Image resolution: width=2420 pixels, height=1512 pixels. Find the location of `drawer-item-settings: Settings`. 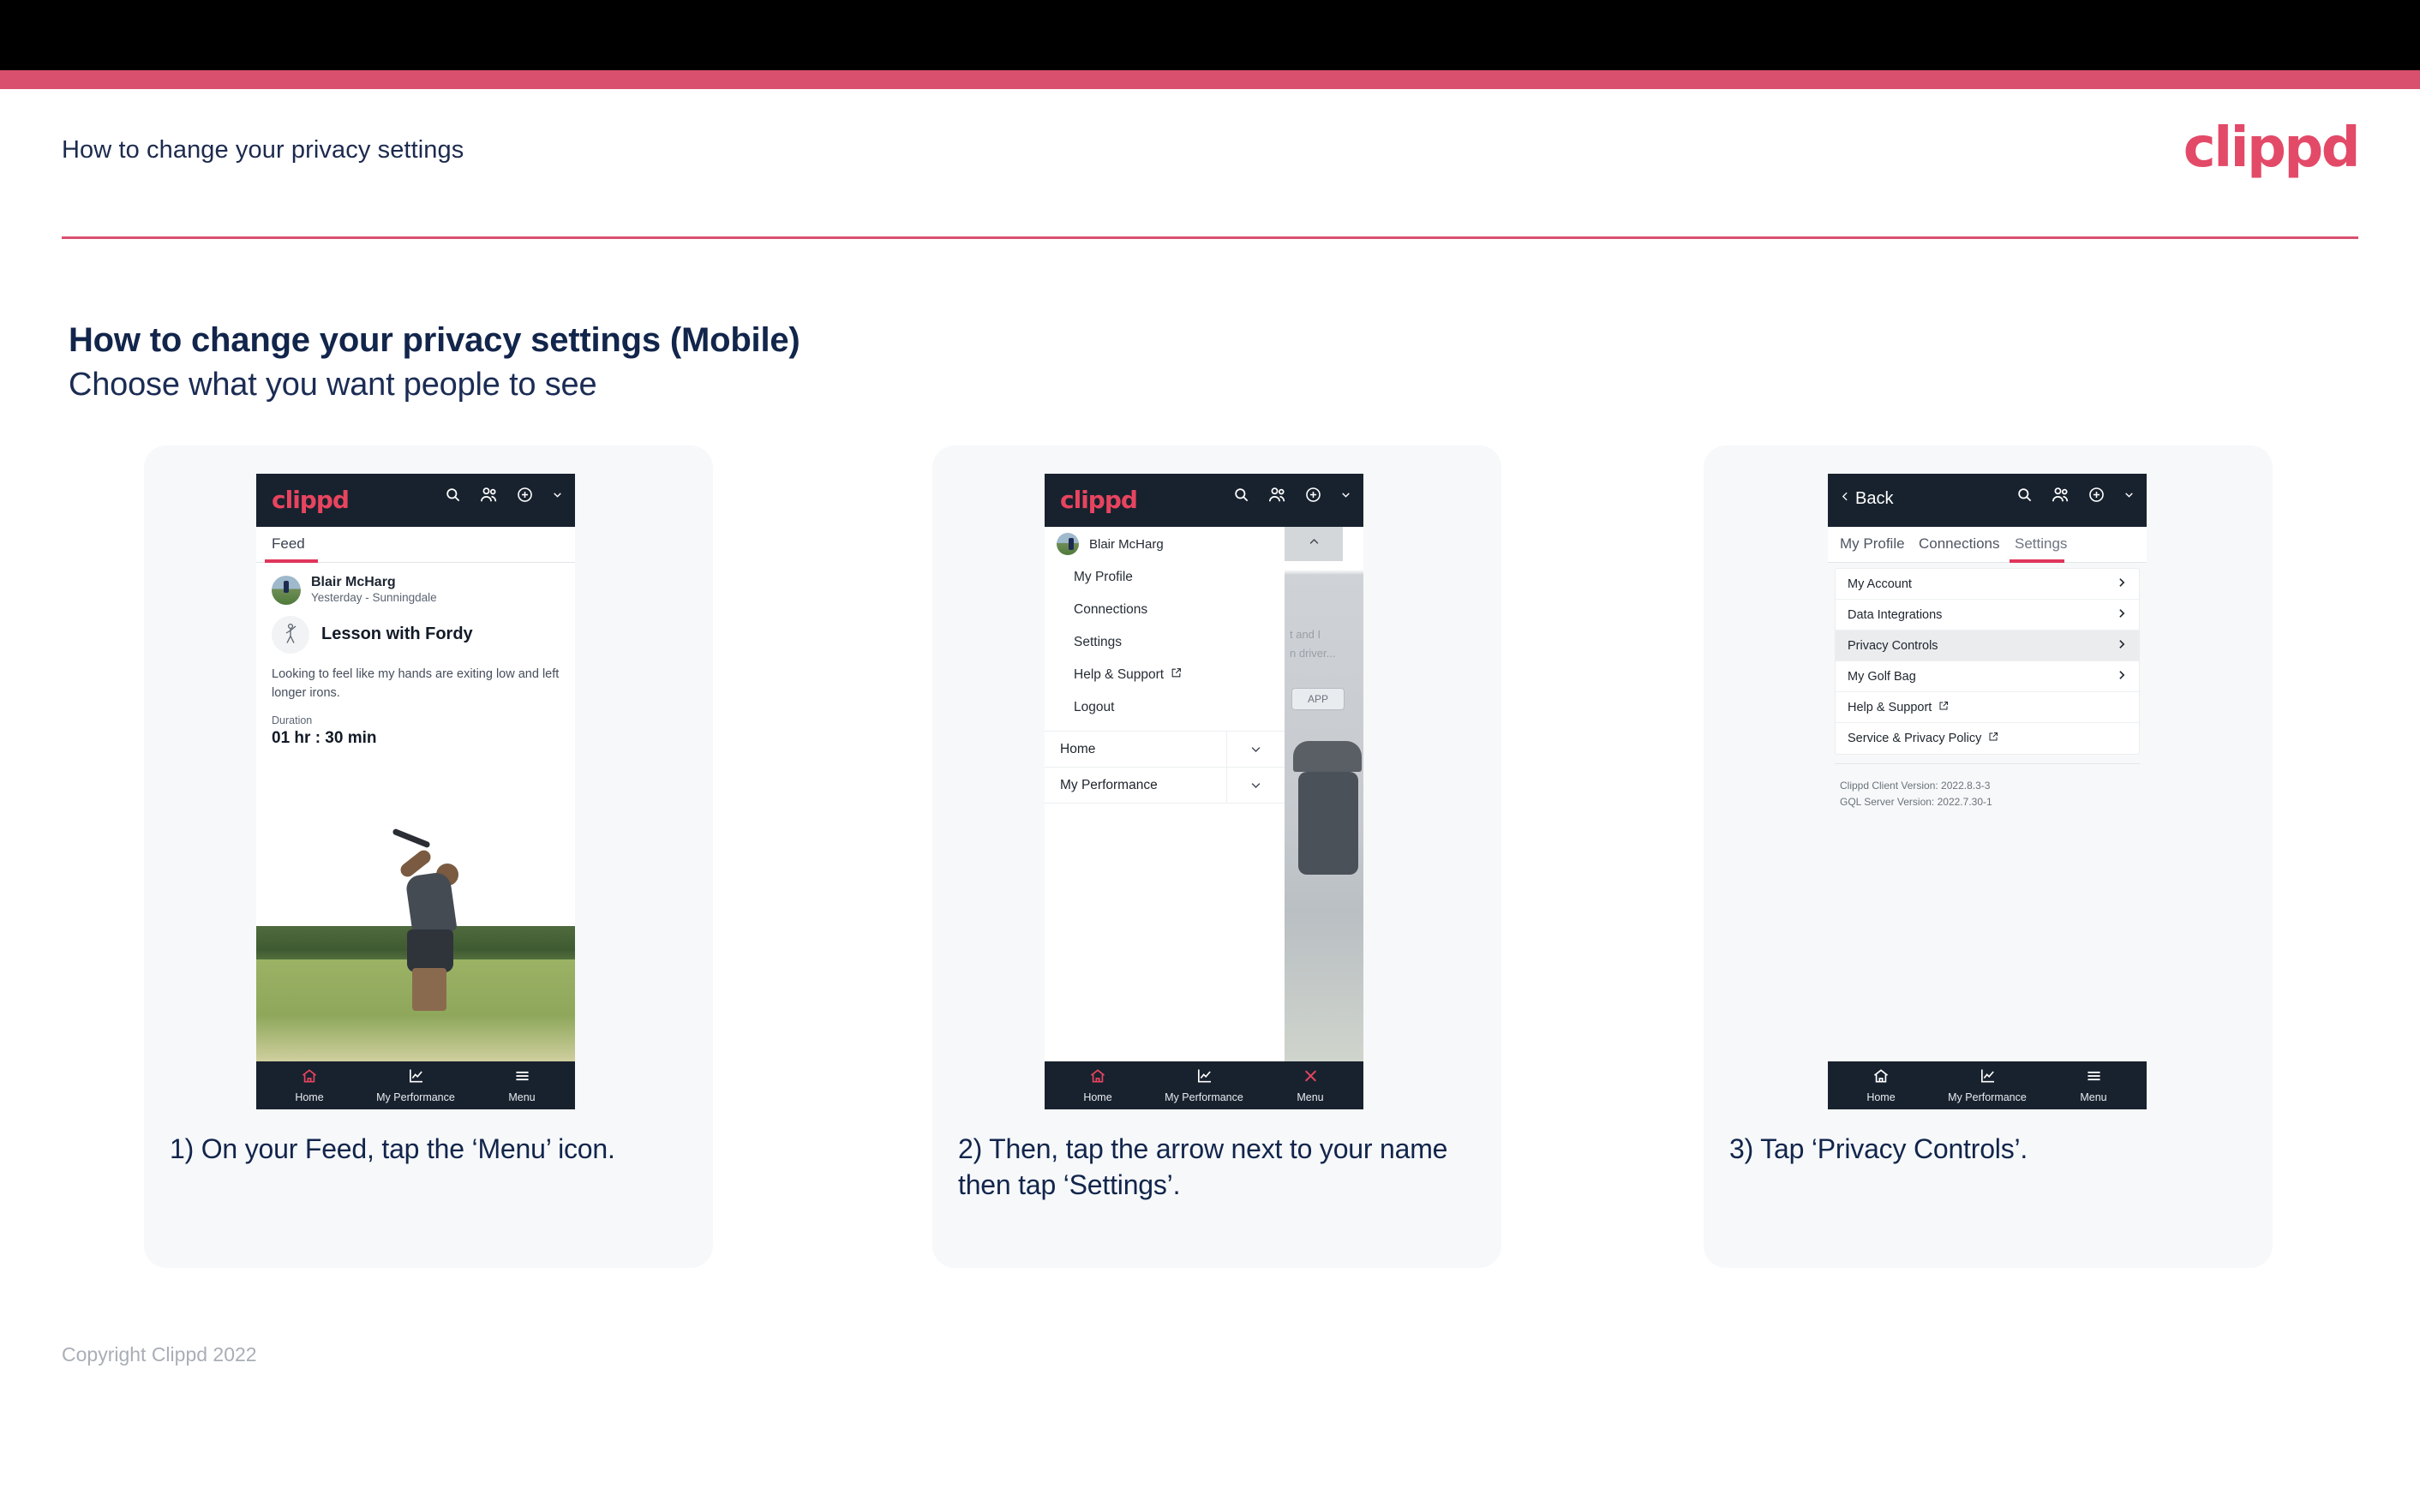

drawer-item-settings: Settings is located at coordinates (1165, 642).